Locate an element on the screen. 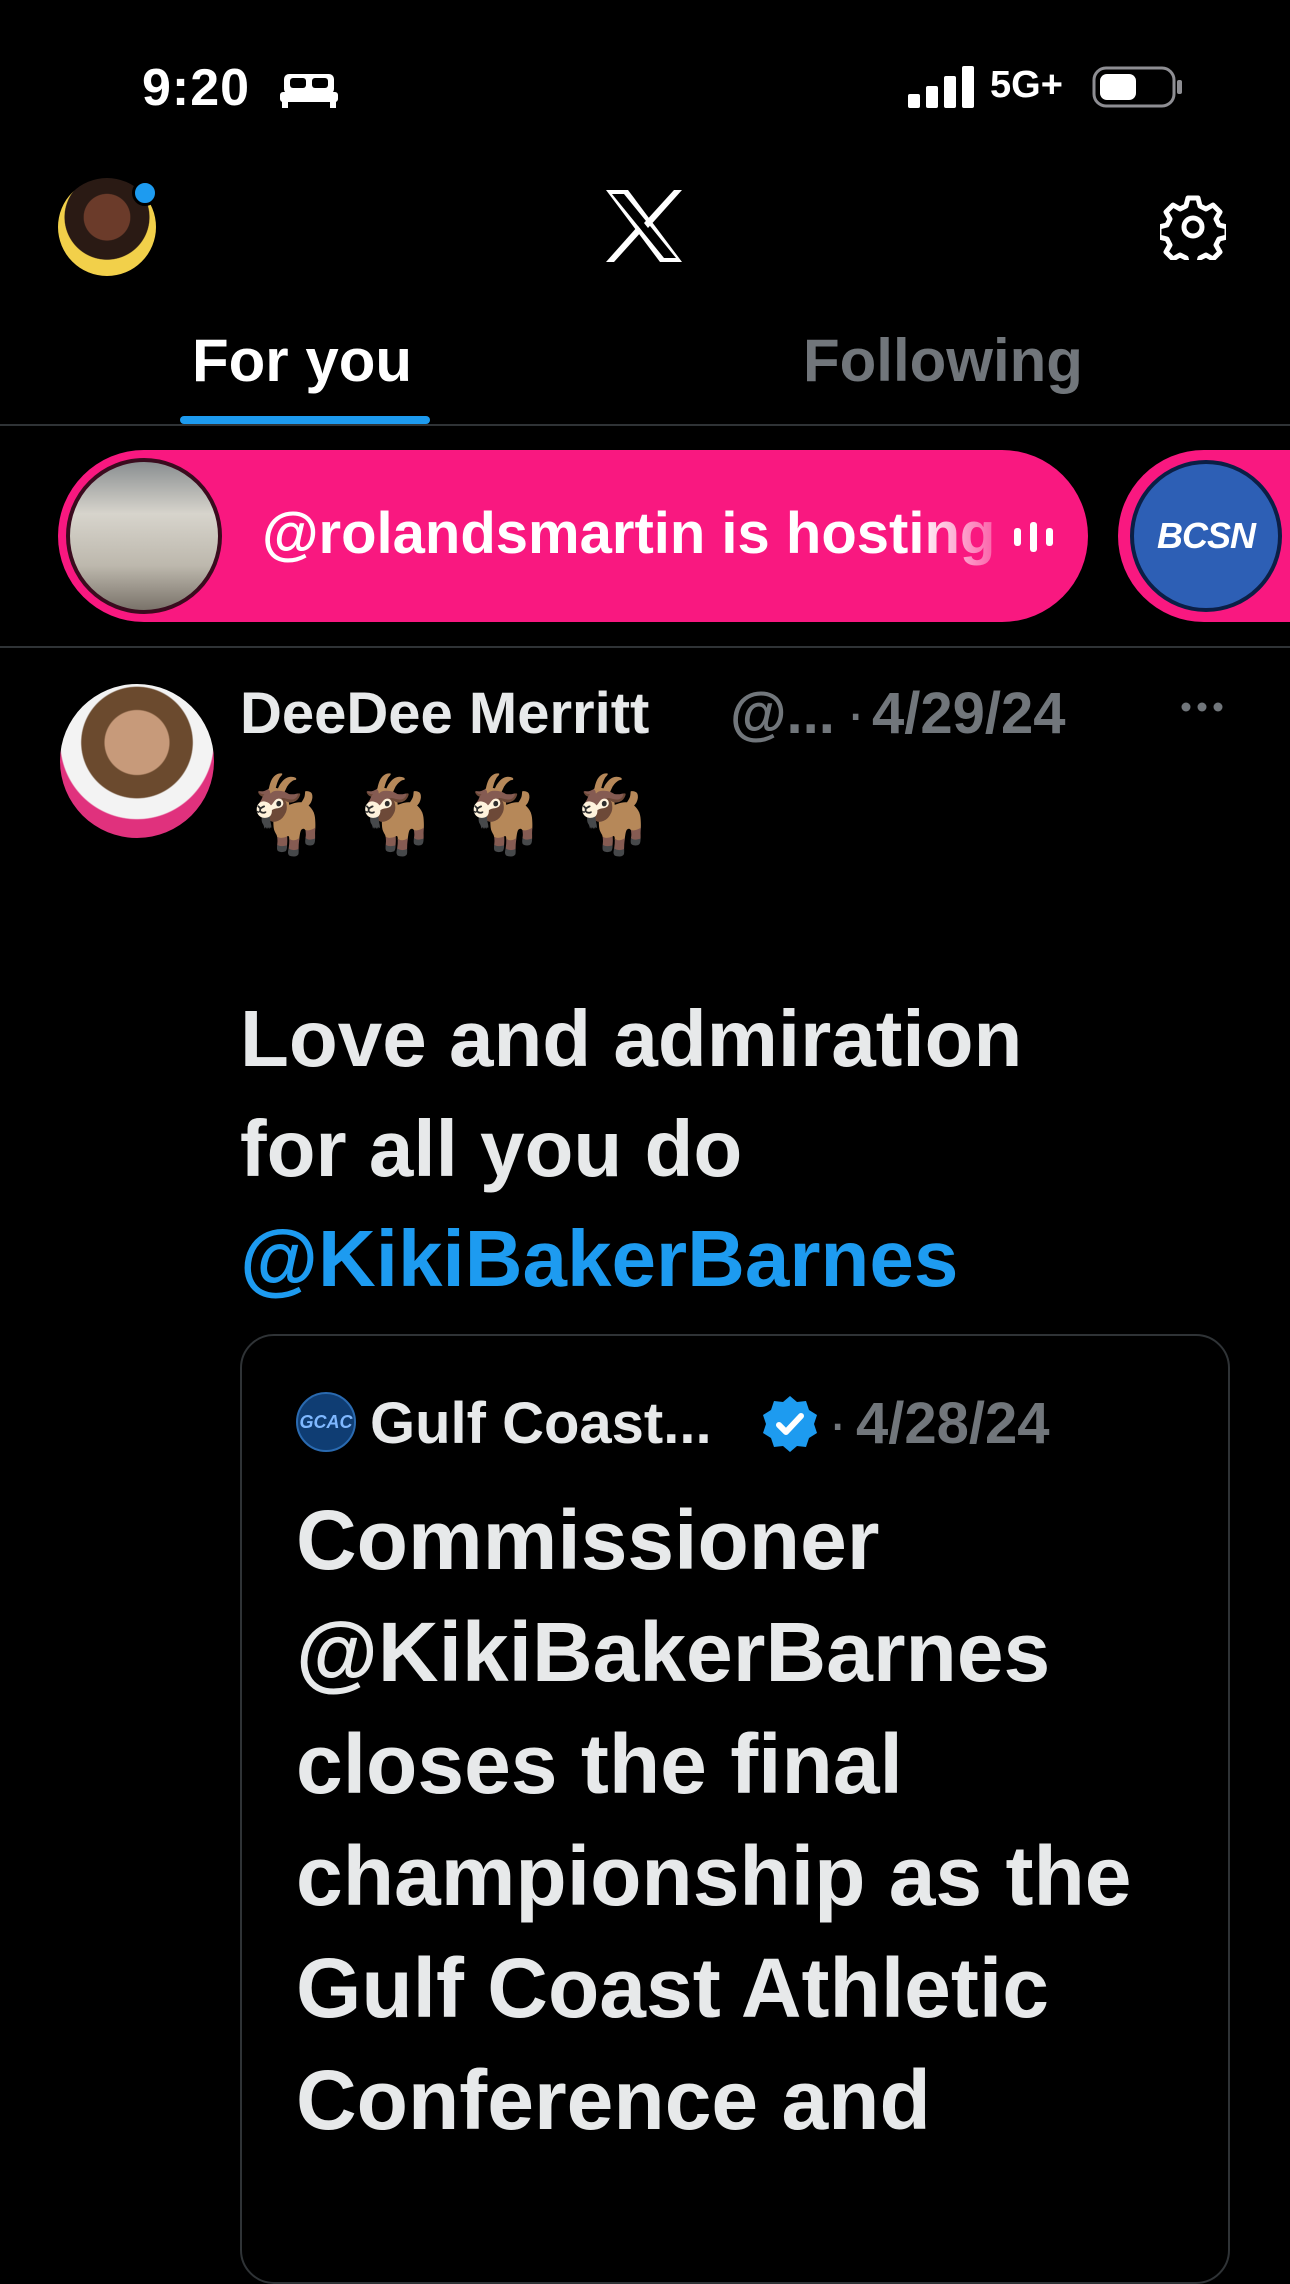 The width and height of the screenshot is (1290, 2284). settings-gear-icon is located at coordinates (1193, 227).